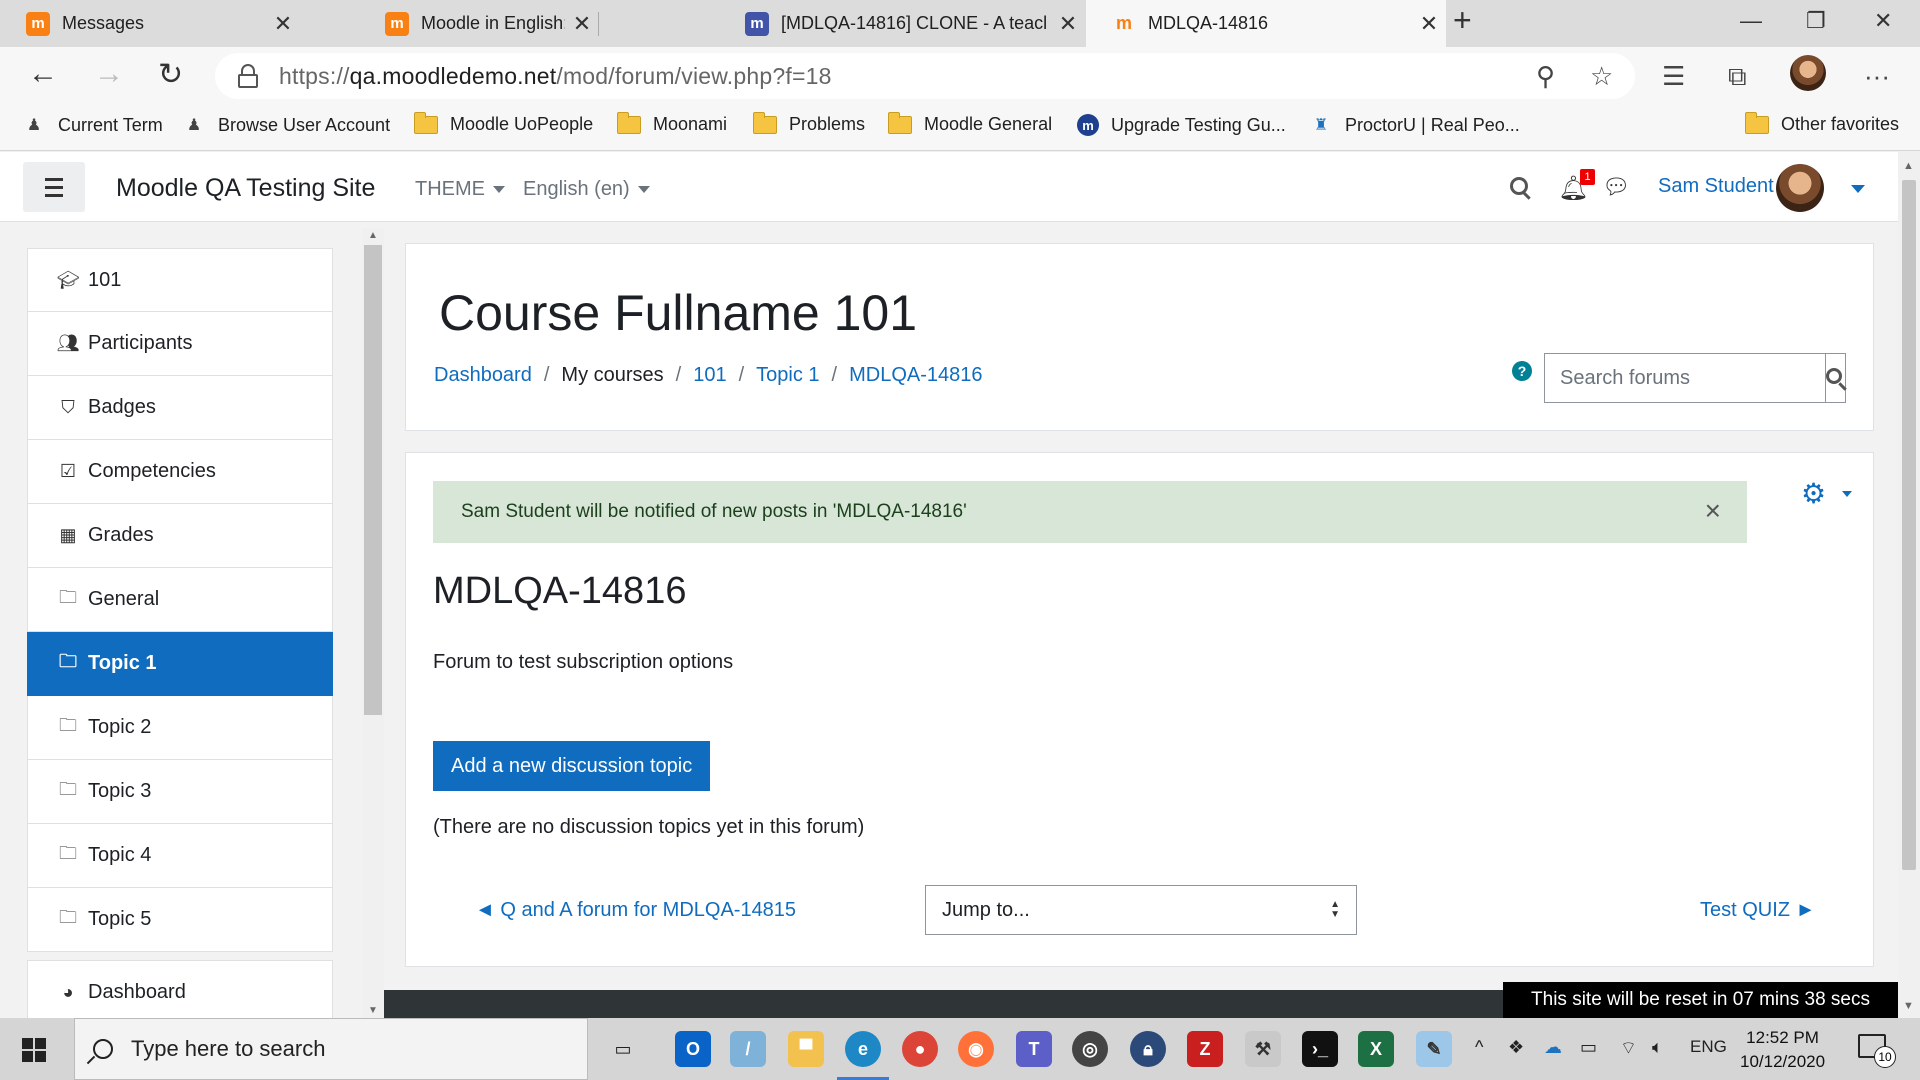  What do you see at coordinates (503, 123) in the screenshot?
I see `bookmark-moodle-uopeople: Moodle UoPeople` at bounding box center [503, 123].